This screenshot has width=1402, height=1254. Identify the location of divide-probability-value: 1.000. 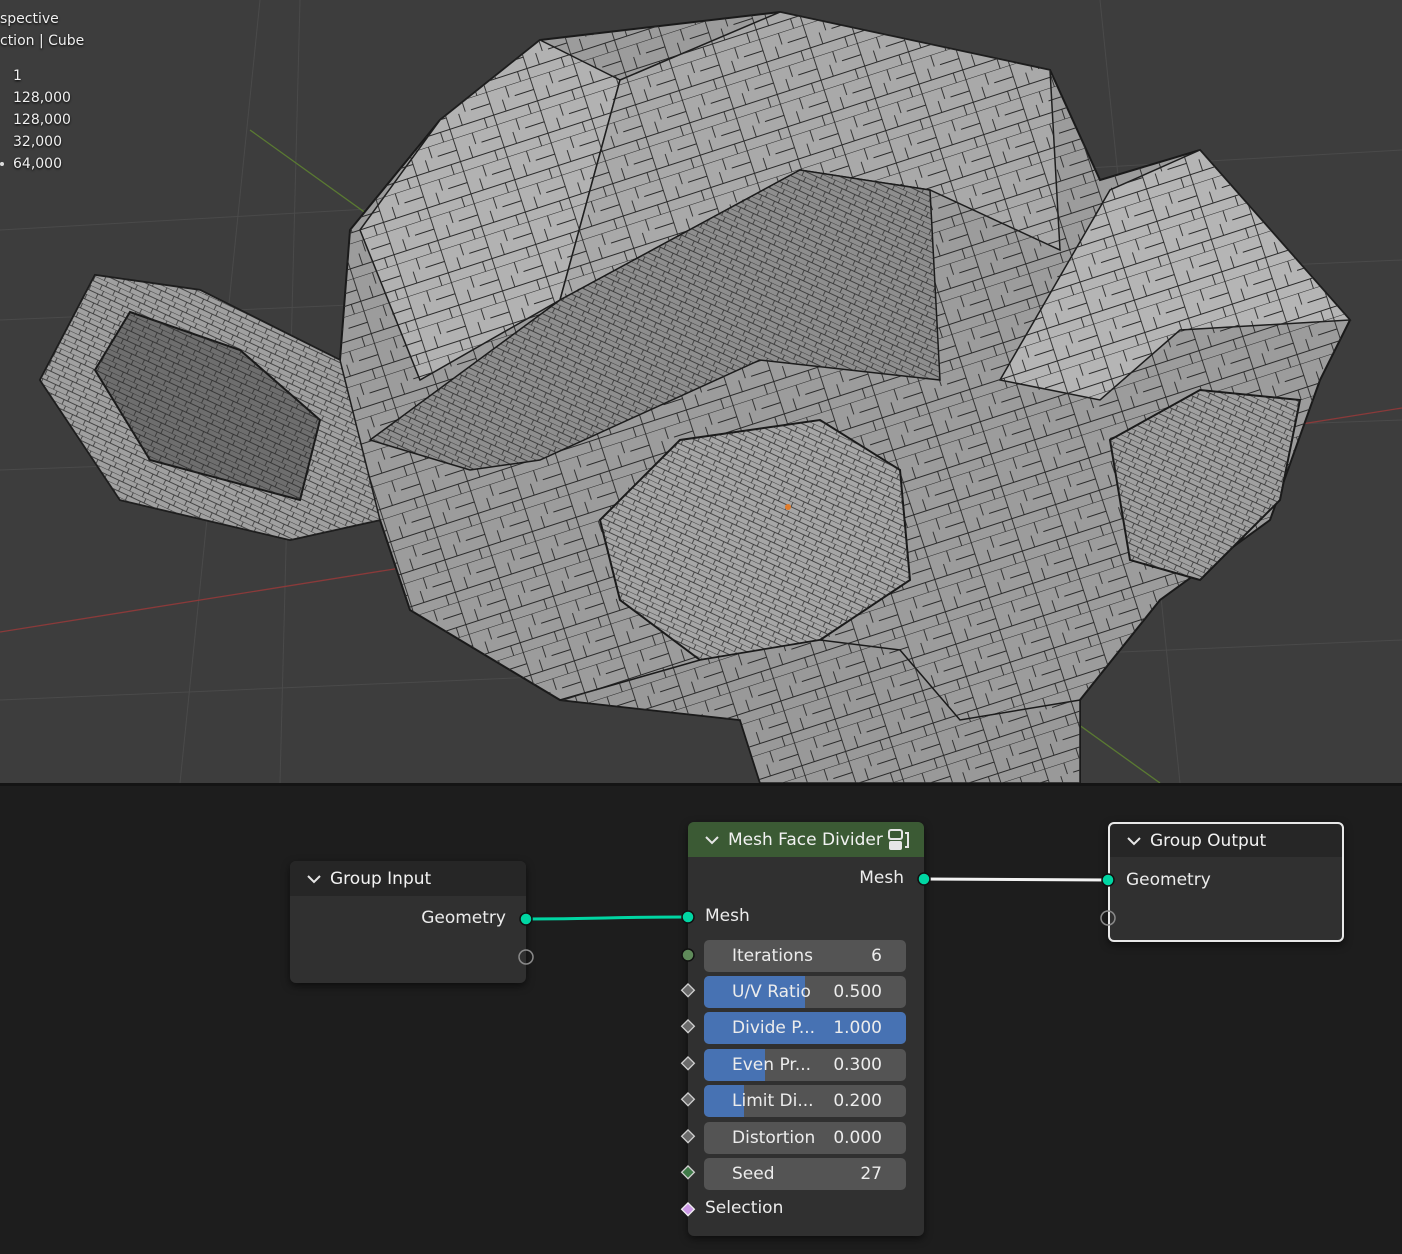
(857, 1028).